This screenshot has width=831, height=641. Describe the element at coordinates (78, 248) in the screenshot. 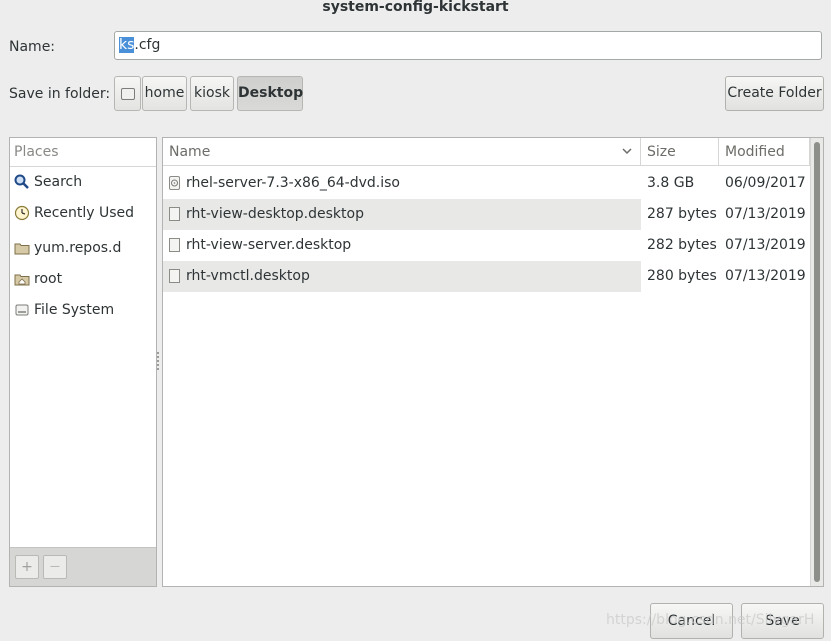

I see `place-item-label: yum.repos.d` at that location.